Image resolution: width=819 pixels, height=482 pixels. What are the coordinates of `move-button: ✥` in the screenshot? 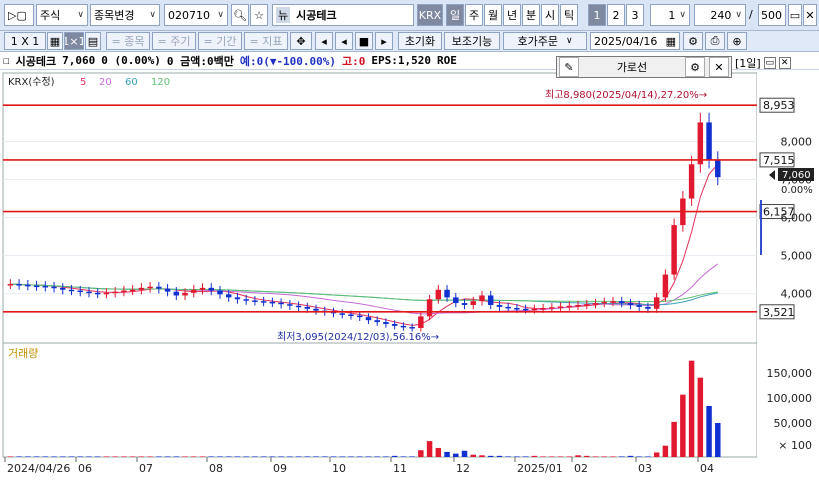 It's located at (301, 41).